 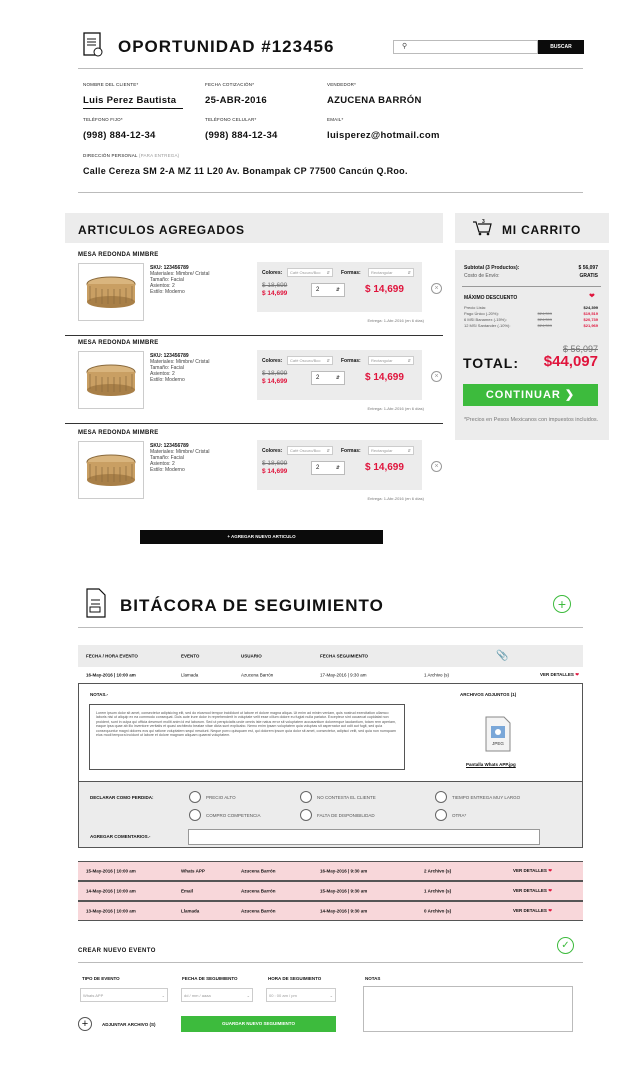 I want to click on new-notes-input, so click(x=468, y=1009).